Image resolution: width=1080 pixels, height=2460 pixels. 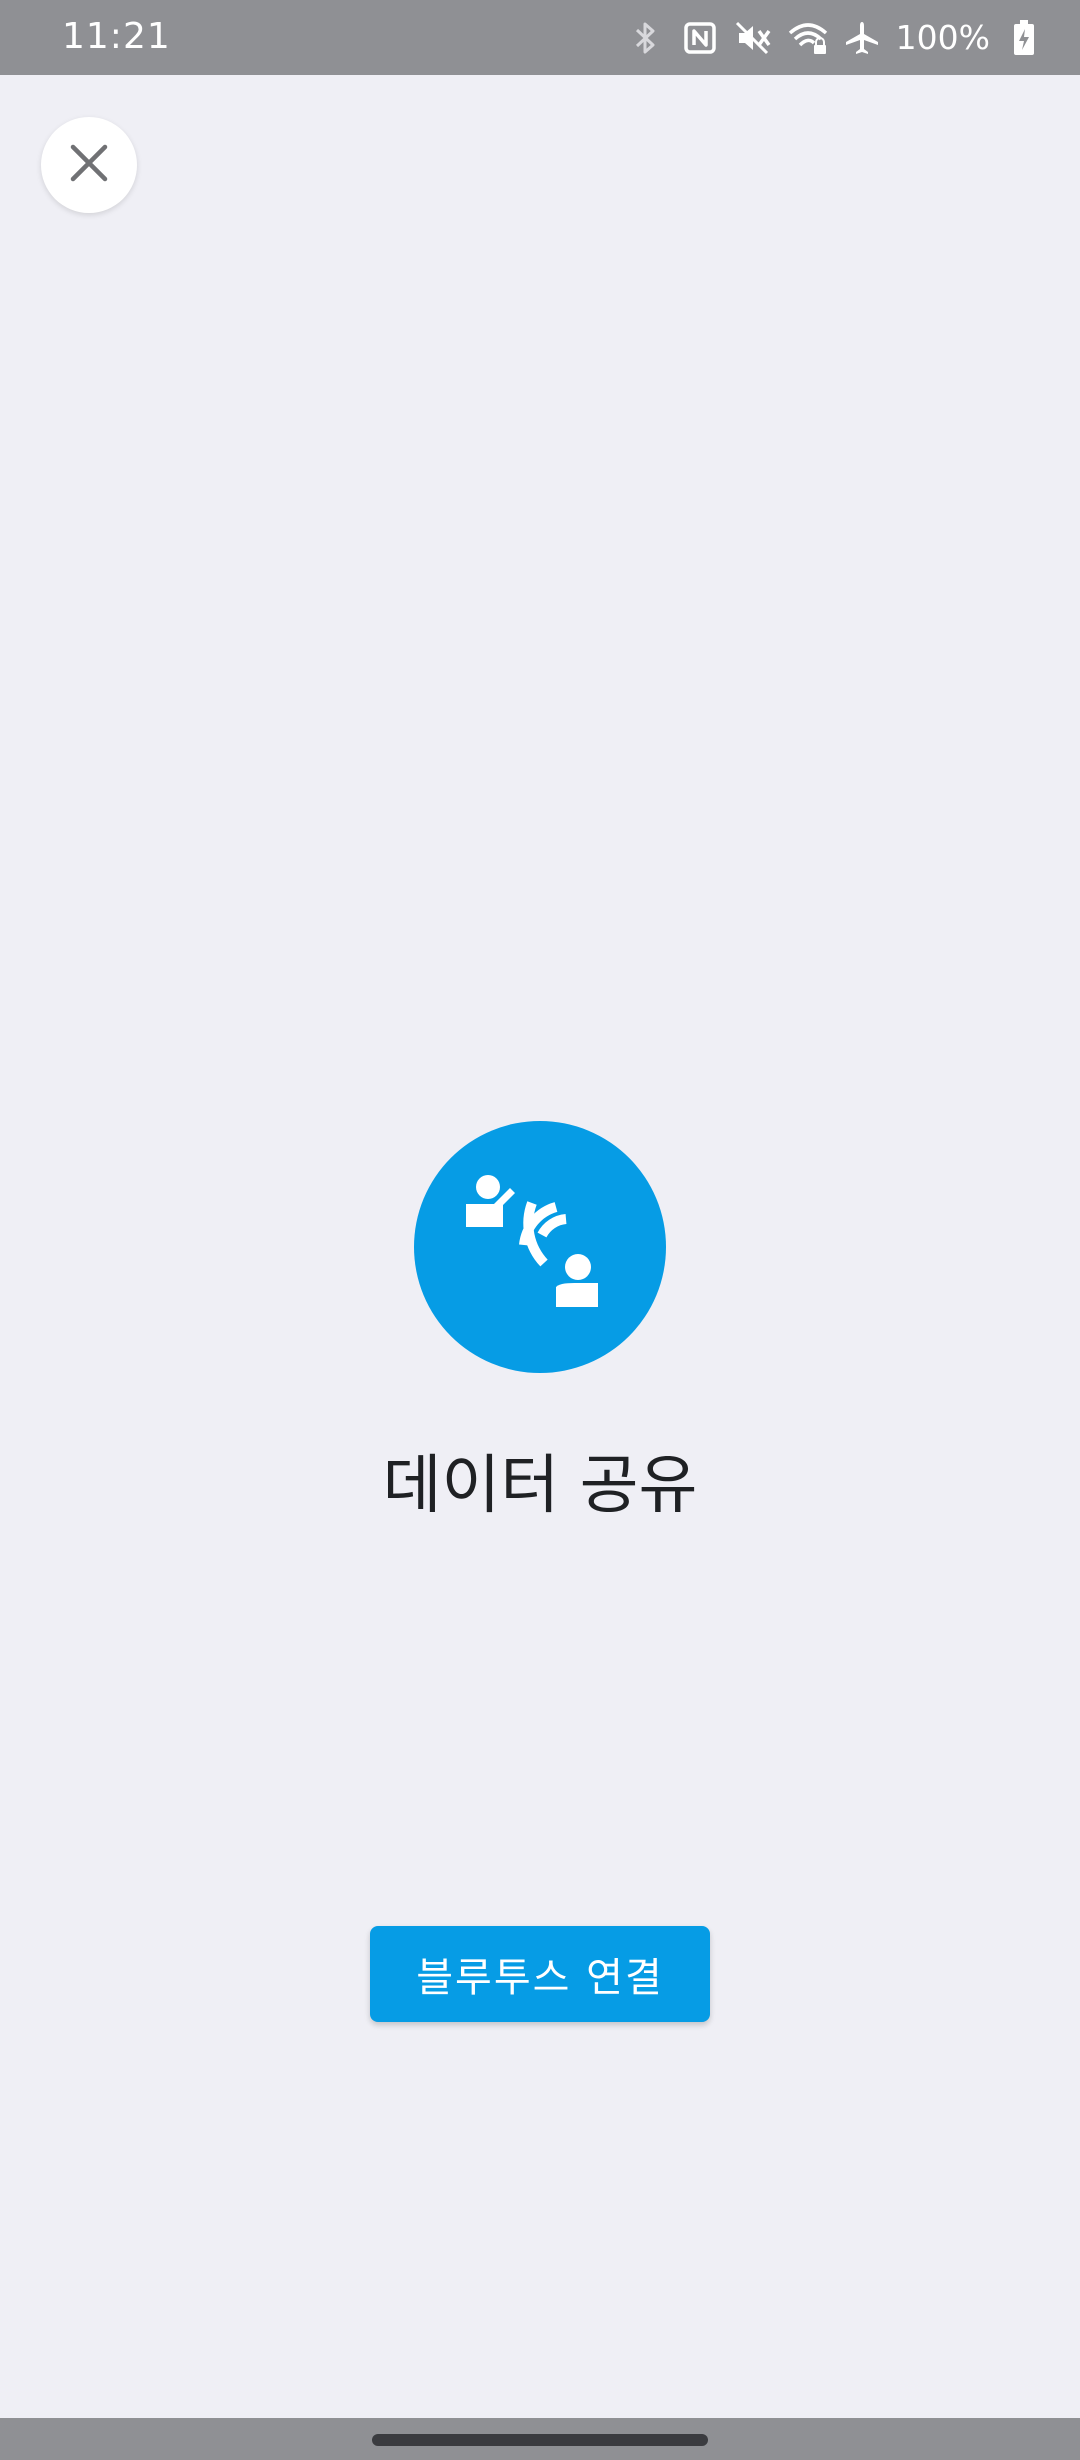 What do you see at coordinates (540, 1486) in the screenshot?
I see `page-title: 데이터 공유` at bounding box center [540, 1486].